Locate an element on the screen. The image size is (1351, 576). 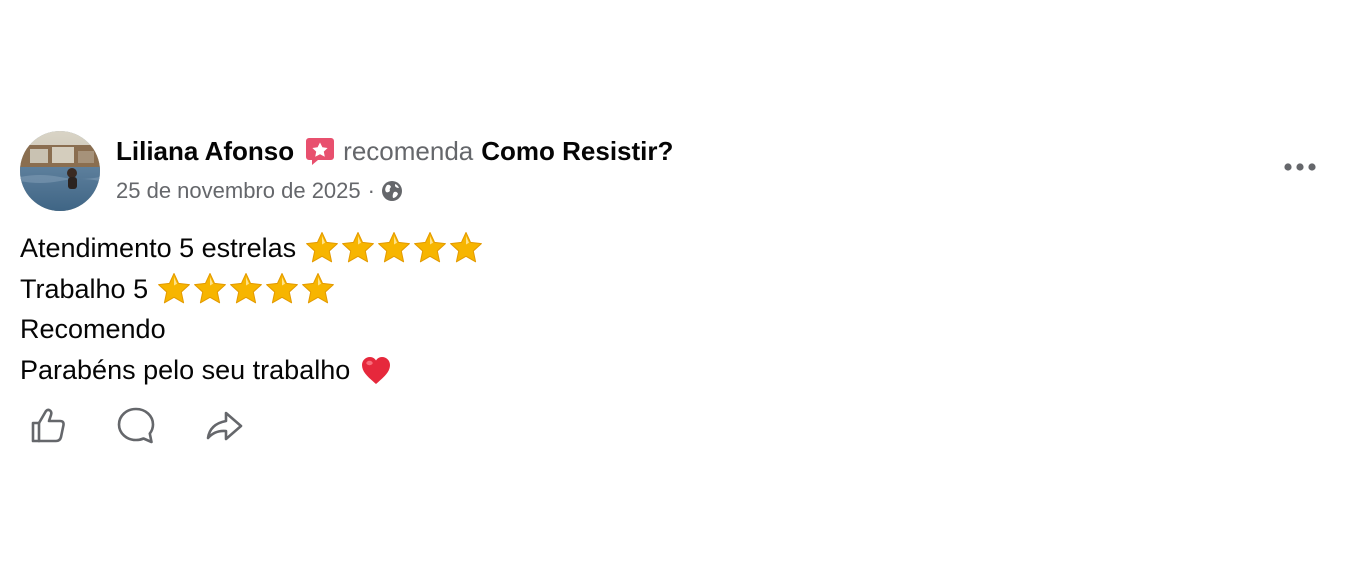
body-line: Recomendo is located at coordinates (252, 329).